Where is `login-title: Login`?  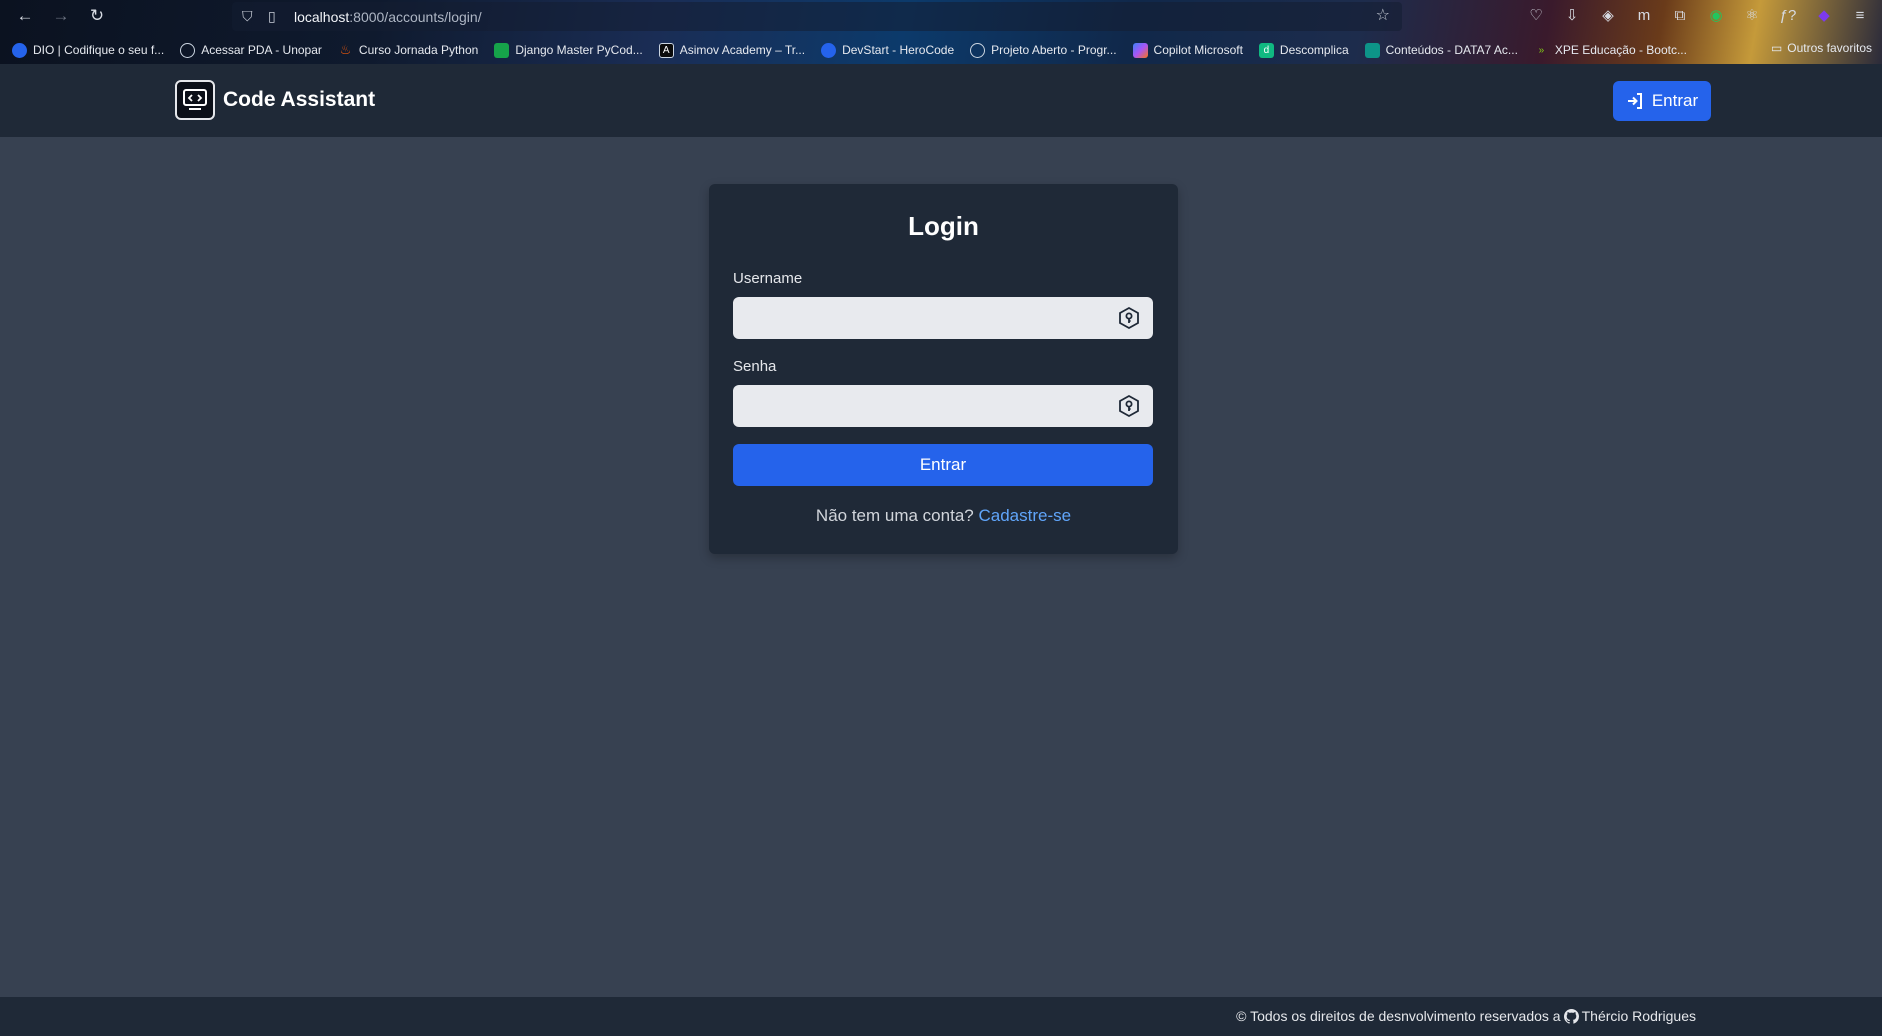
login-title: Login is located at coordinates (943, 226).